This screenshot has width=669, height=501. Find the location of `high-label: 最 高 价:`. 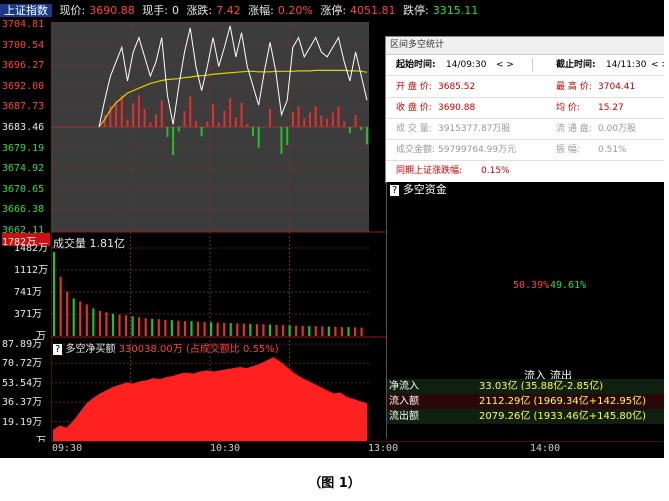

high-label: 最 高 价: is located at coordinates (574, 87).